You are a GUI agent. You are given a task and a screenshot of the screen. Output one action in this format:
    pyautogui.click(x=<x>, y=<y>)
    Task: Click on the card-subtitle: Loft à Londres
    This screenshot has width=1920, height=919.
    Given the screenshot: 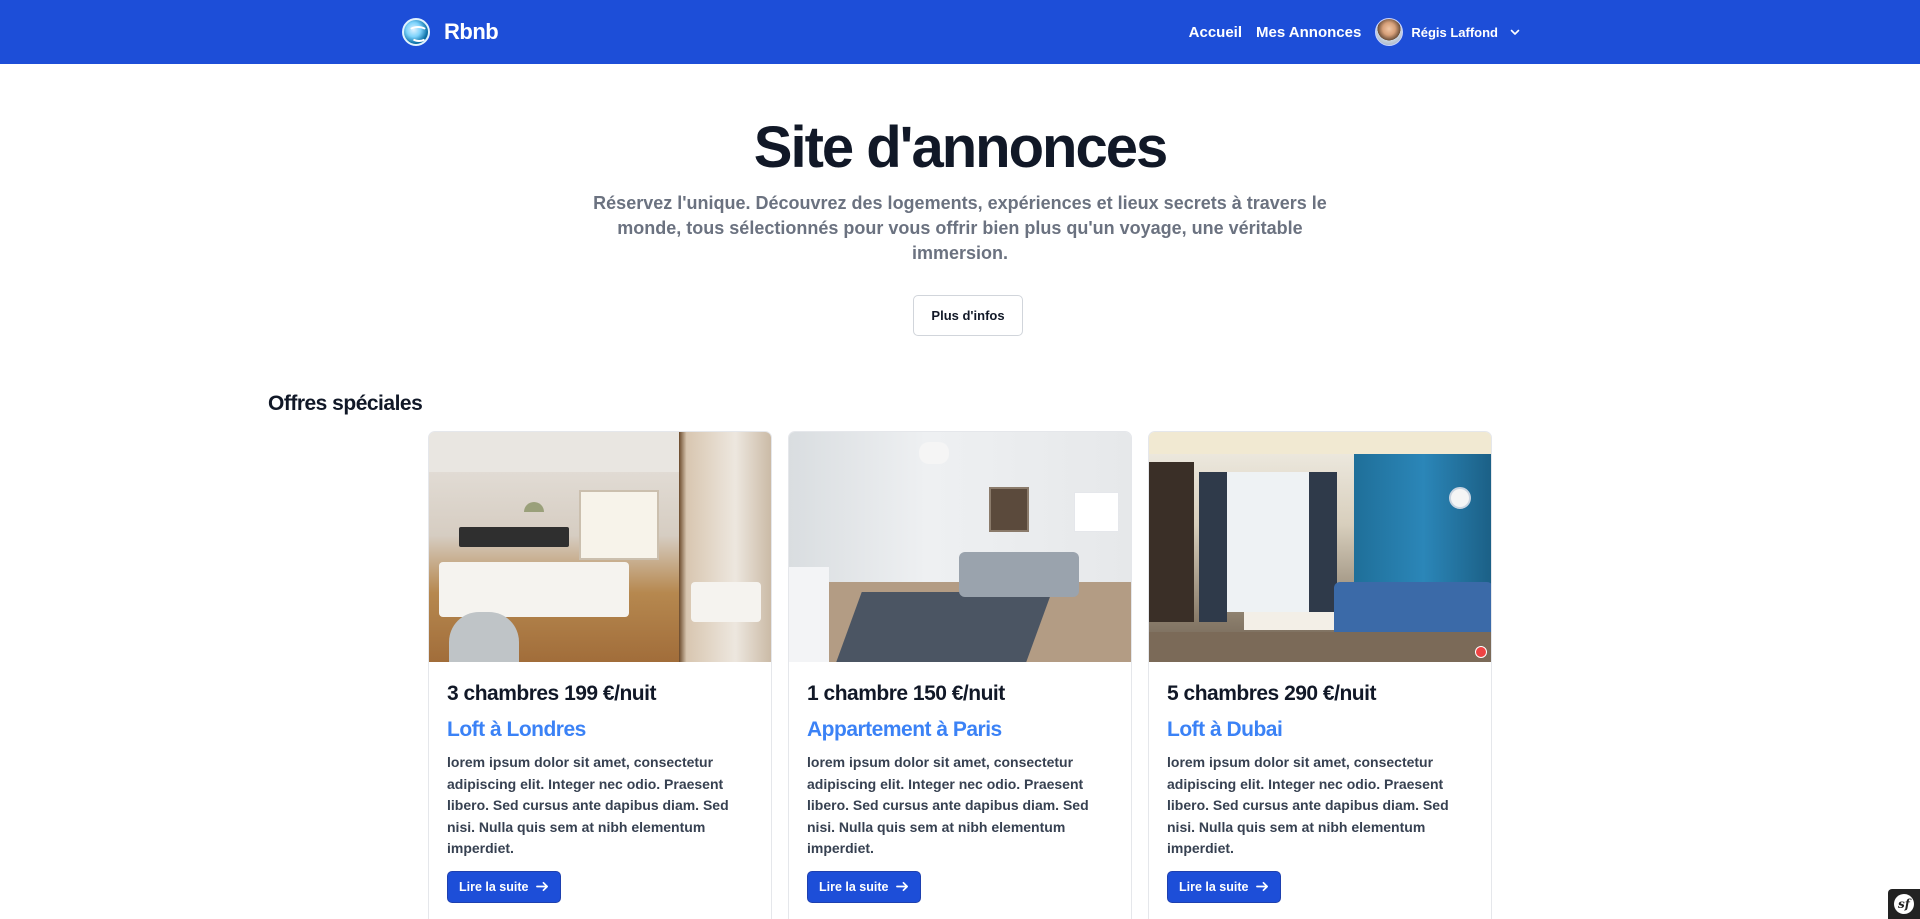 What is the action you would take?
    pyautogui.click(x=600, y=730)
    